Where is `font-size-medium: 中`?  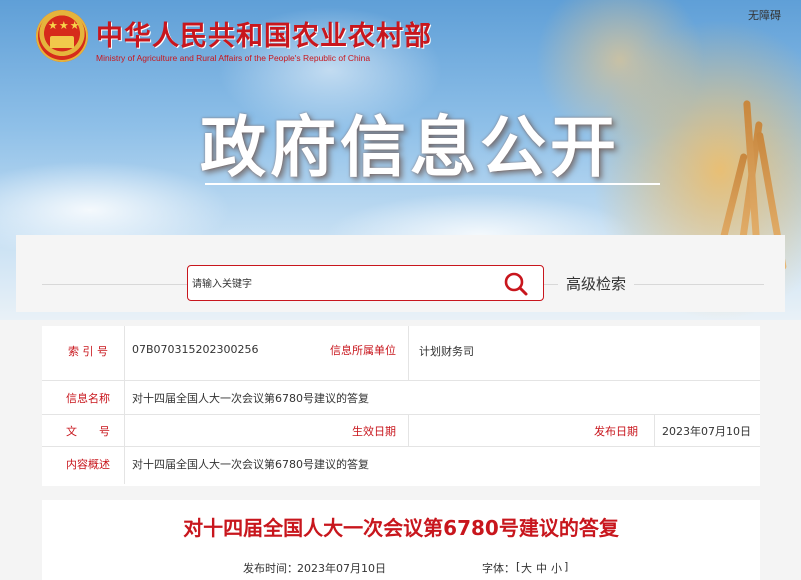 font-size-medium: 中 is located at coordinates (541, 568).